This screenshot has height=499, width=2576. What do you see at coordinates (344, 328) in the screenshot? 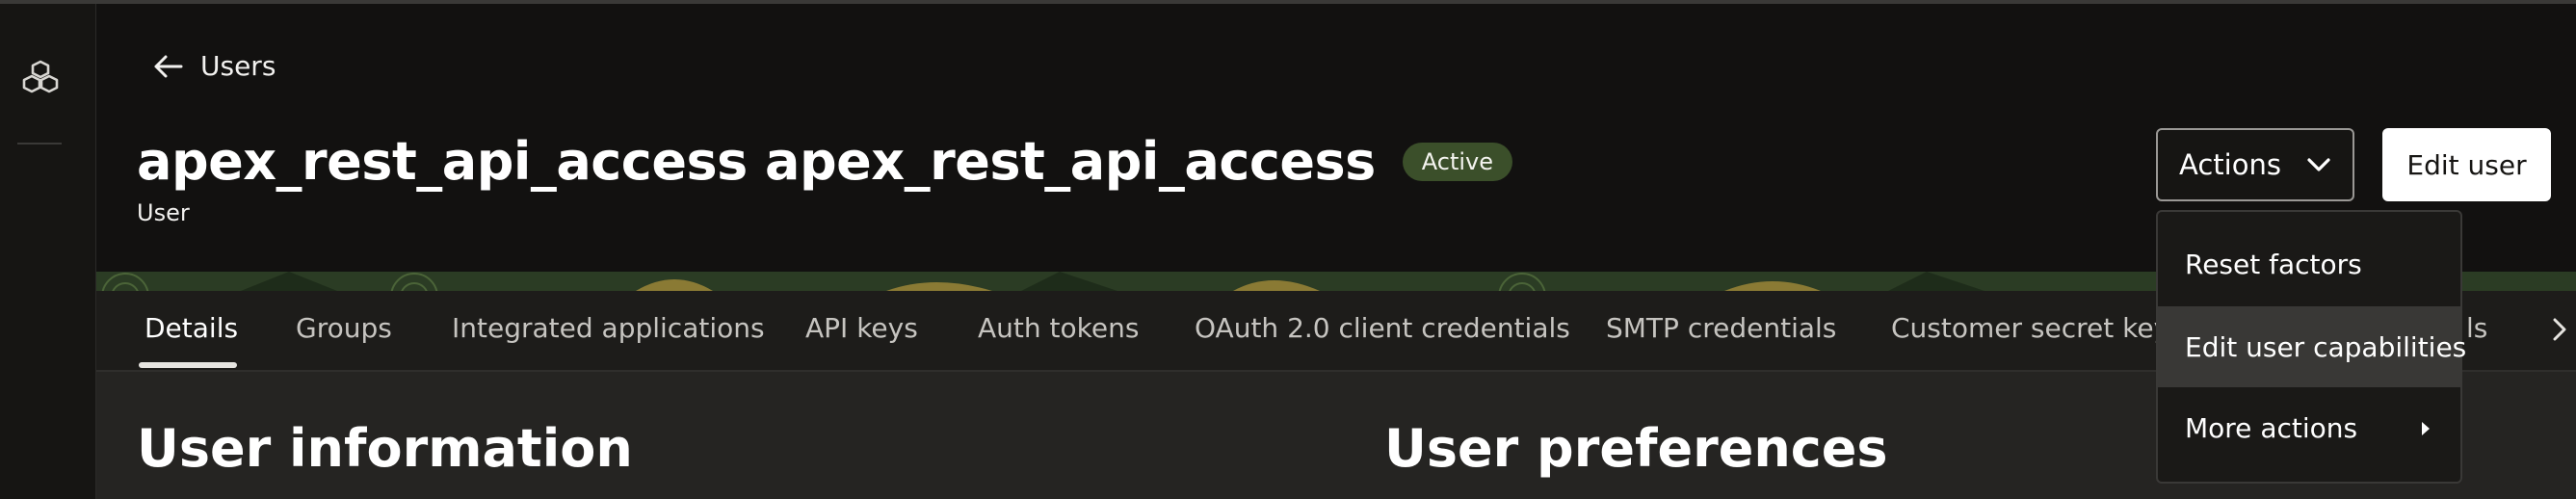
I see `tab-groups: Groups` at bounding box center [344, 328].